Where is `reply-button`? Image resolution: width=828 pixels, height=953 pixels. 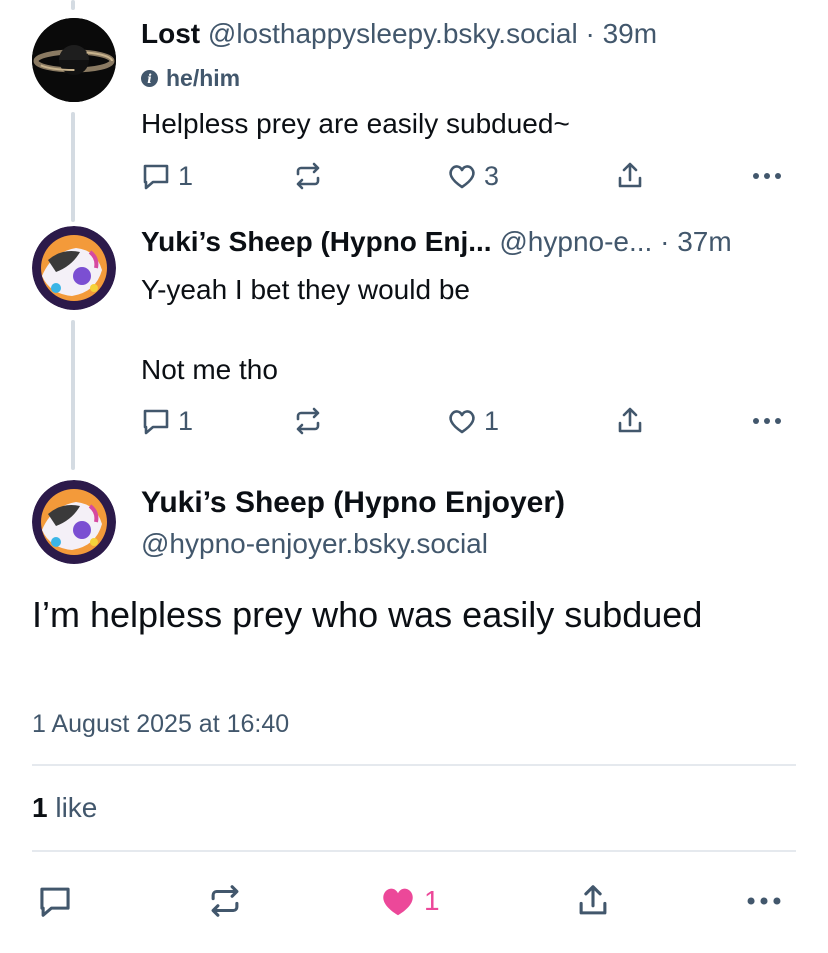
reply-button is located at coordinates (55, 901).